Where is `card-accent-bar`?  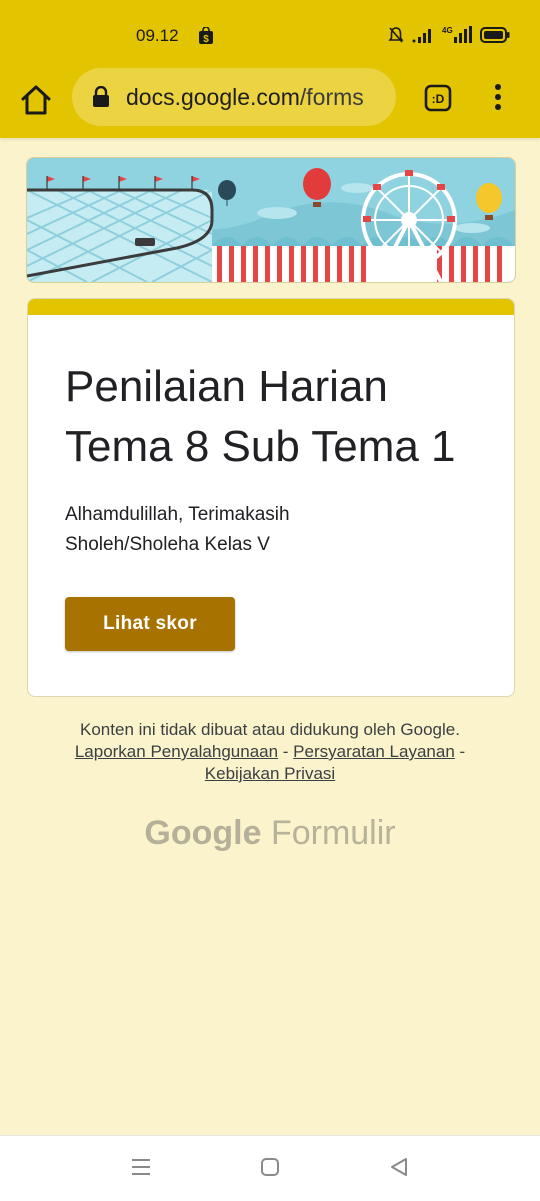 card-accent-bar is located at coordinates (271, 307).